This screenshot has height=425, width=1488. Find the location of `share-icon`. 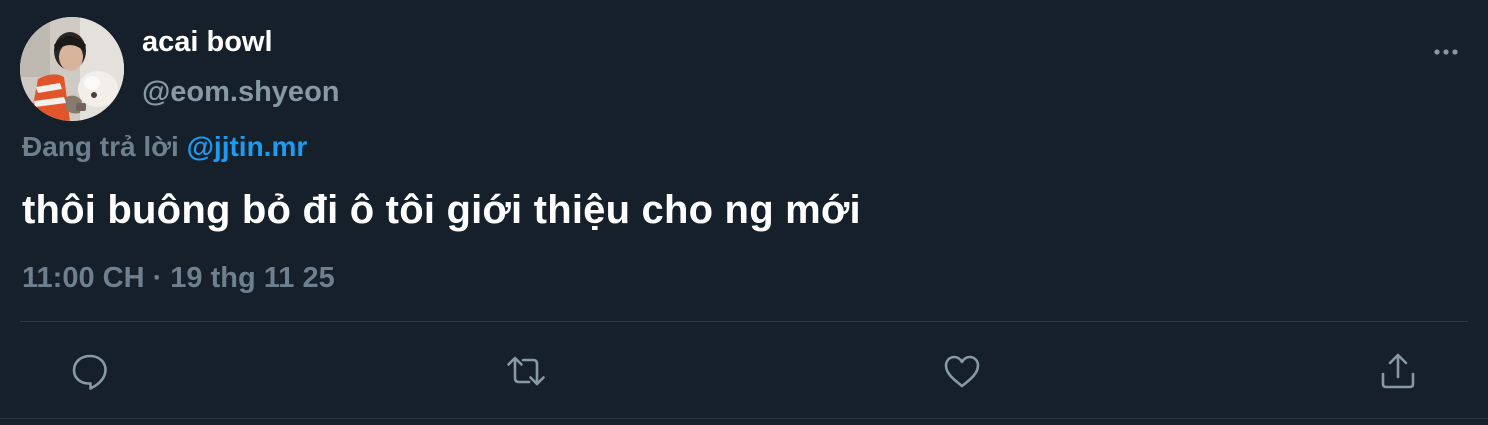

share-icon is located at coordinates (1398, 371).